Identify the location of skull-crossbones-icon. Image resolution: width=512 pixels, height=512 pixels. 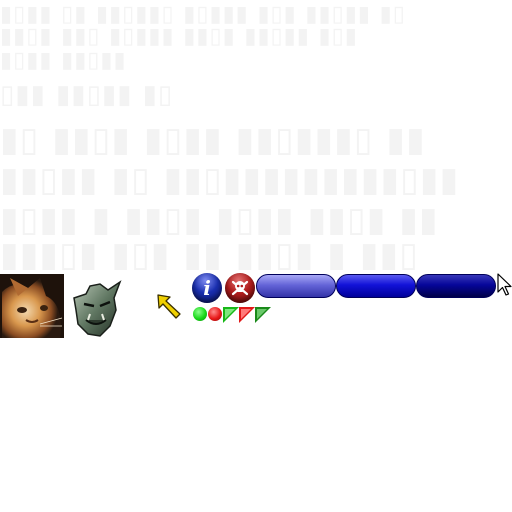
(240, 288).